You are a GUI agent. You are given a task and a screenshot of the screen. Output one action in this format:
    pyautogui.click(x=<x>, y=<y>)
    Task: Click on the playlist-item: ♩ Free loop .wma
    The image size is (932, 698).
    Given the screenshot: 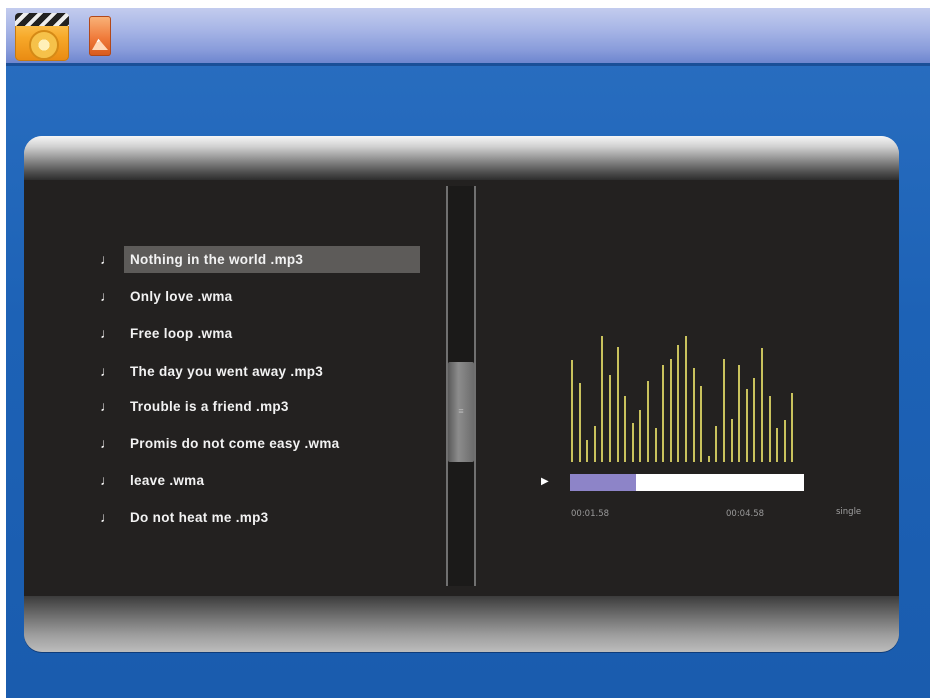 What is the action you would take?
    pyautogui.click(x=259, y=333)
    